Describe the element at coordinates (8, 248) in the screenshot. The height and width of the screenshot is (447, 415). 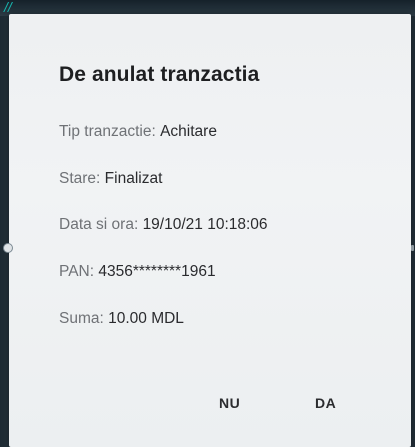
I see `left-side-indicator` at that location.